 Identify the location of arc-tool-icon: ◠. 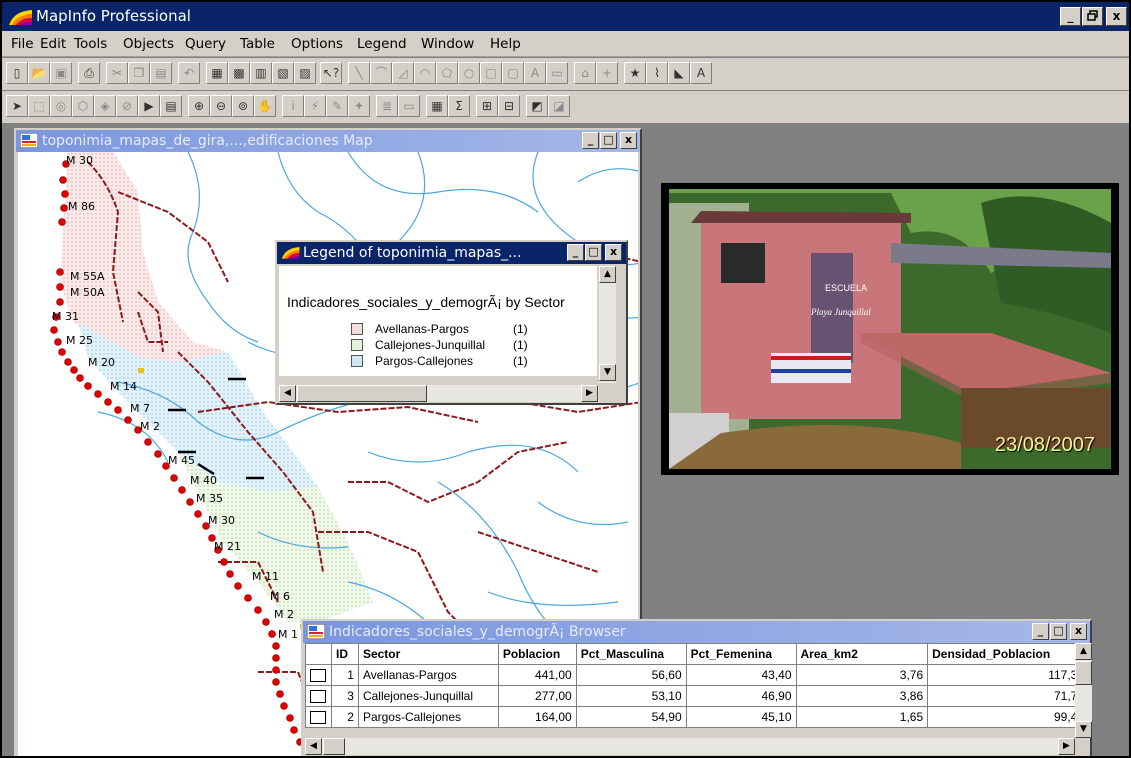
(425, 73).